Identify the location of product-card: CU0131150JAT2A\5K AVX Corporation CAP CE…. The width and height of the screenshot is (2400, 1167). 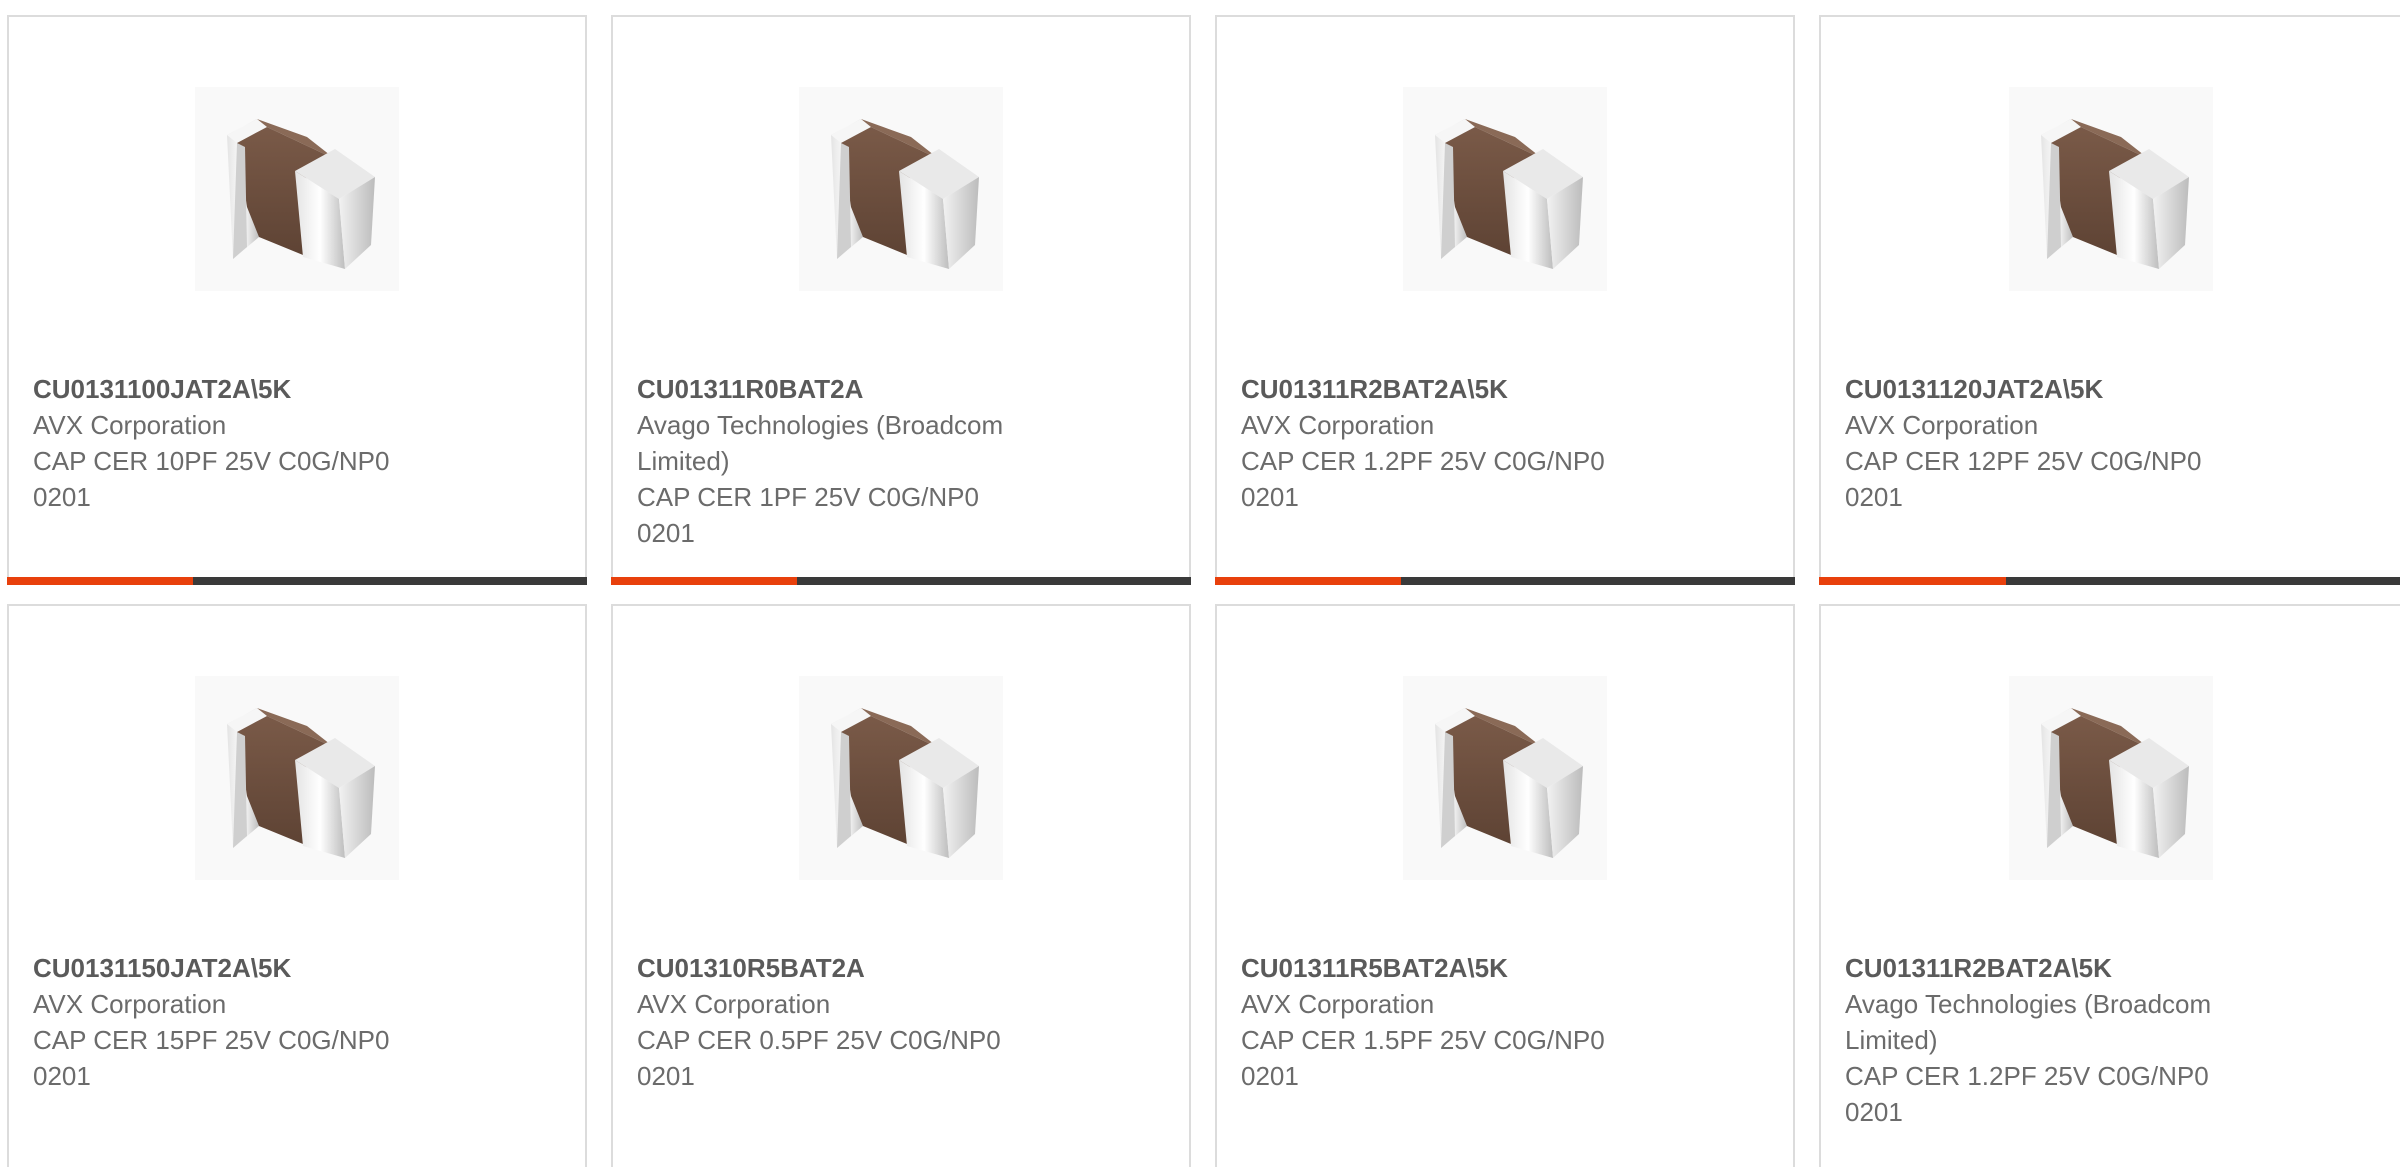
(297, 885).